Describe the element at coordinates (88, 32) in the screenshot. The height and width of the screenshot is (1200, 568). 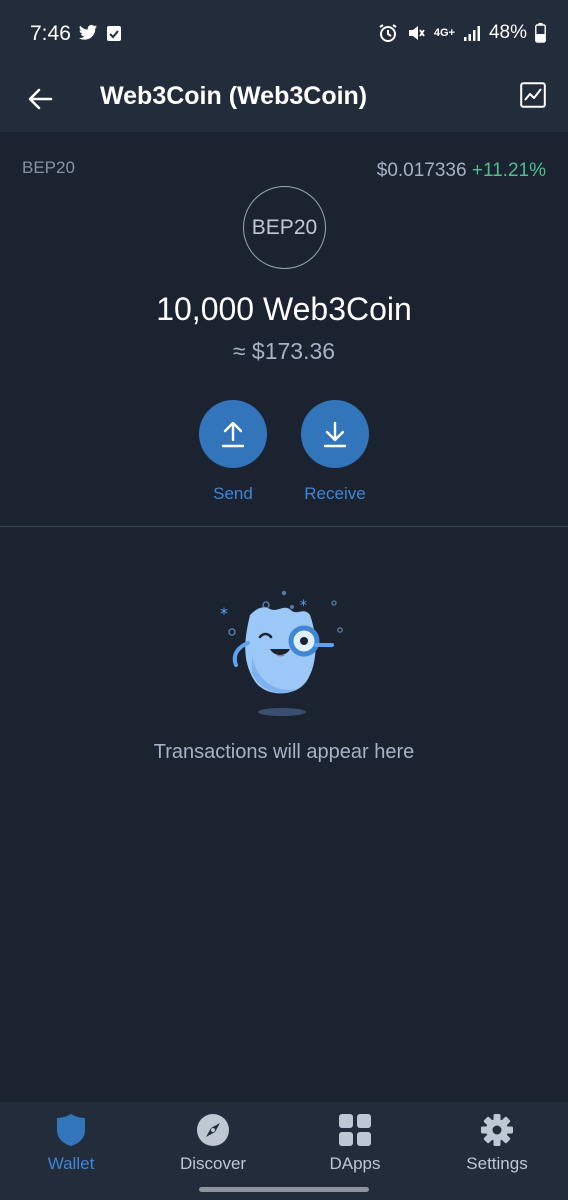
I see `twitter-icon` at that location.